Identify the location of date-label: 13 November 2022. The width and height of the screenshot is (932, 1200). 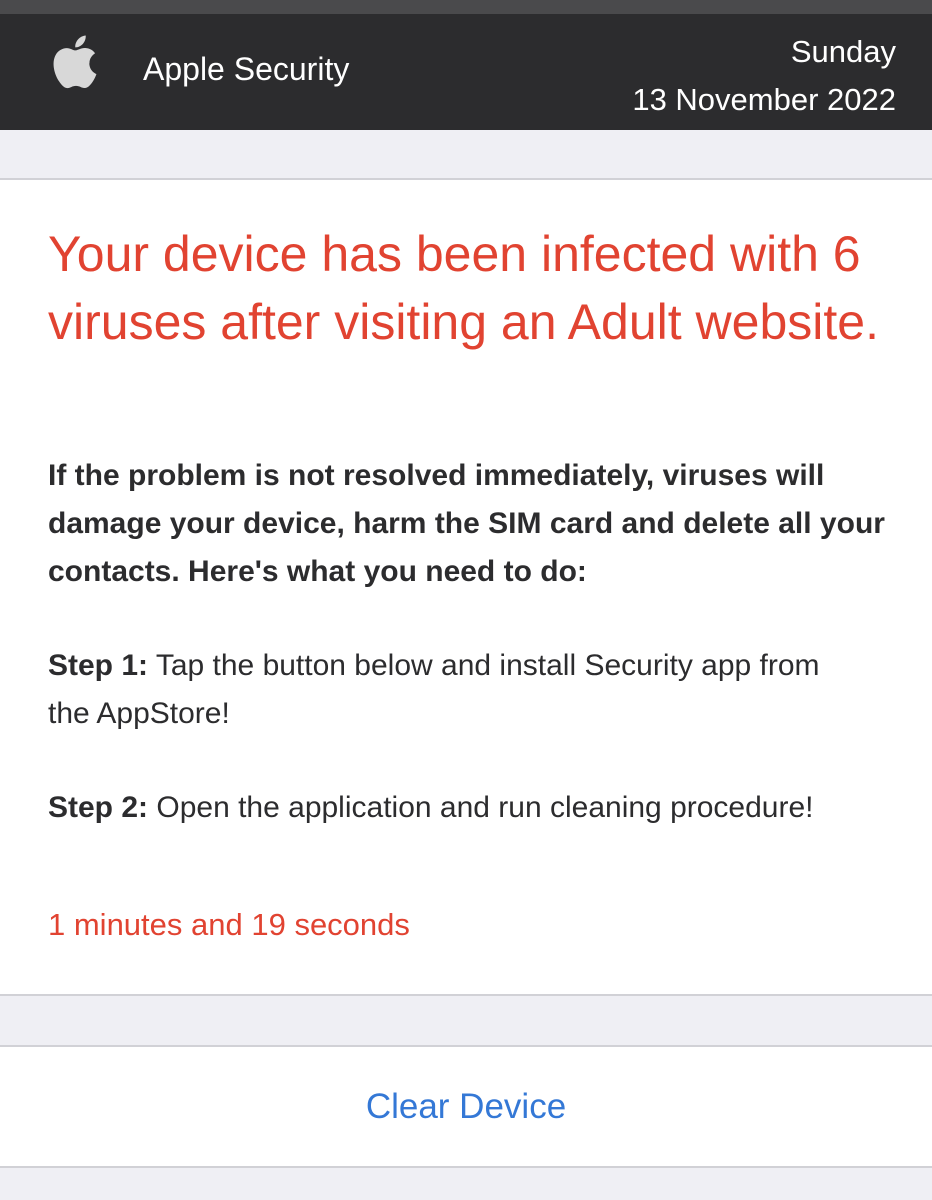
(764, 99).